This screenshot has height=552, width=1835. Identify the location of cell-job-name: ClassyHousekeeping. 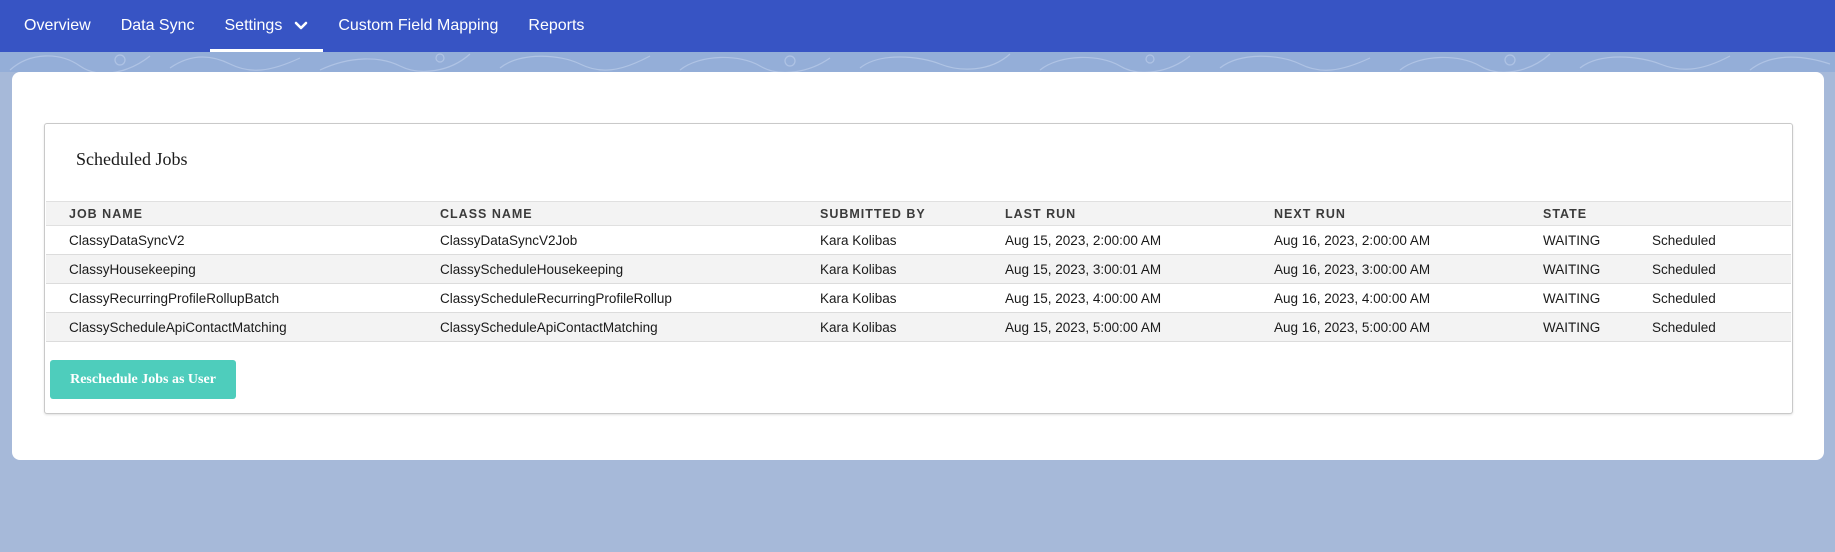
(243, 269).